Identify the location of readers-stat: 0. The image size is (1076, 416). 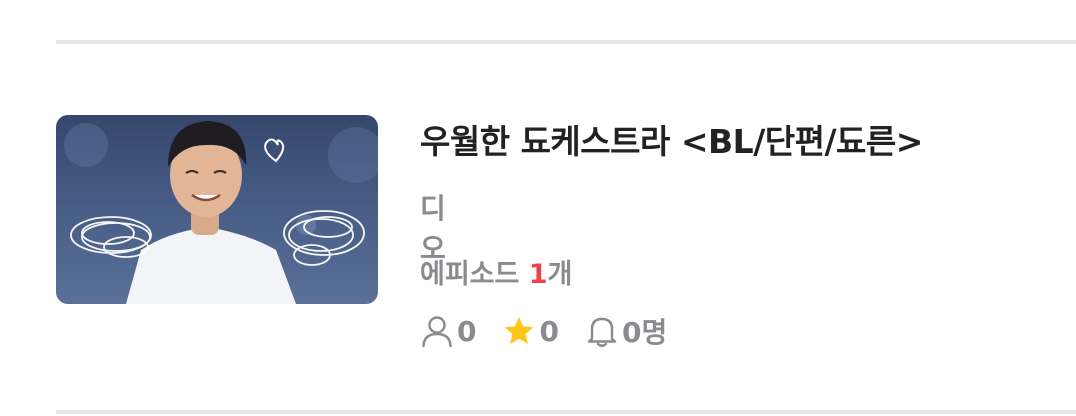
(448, 331).